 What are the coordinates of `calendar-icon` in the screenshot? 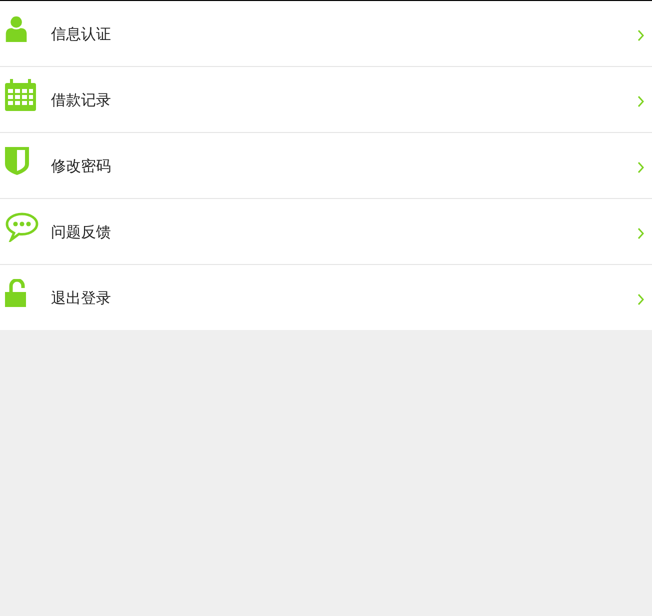 It's located at (20, 94).